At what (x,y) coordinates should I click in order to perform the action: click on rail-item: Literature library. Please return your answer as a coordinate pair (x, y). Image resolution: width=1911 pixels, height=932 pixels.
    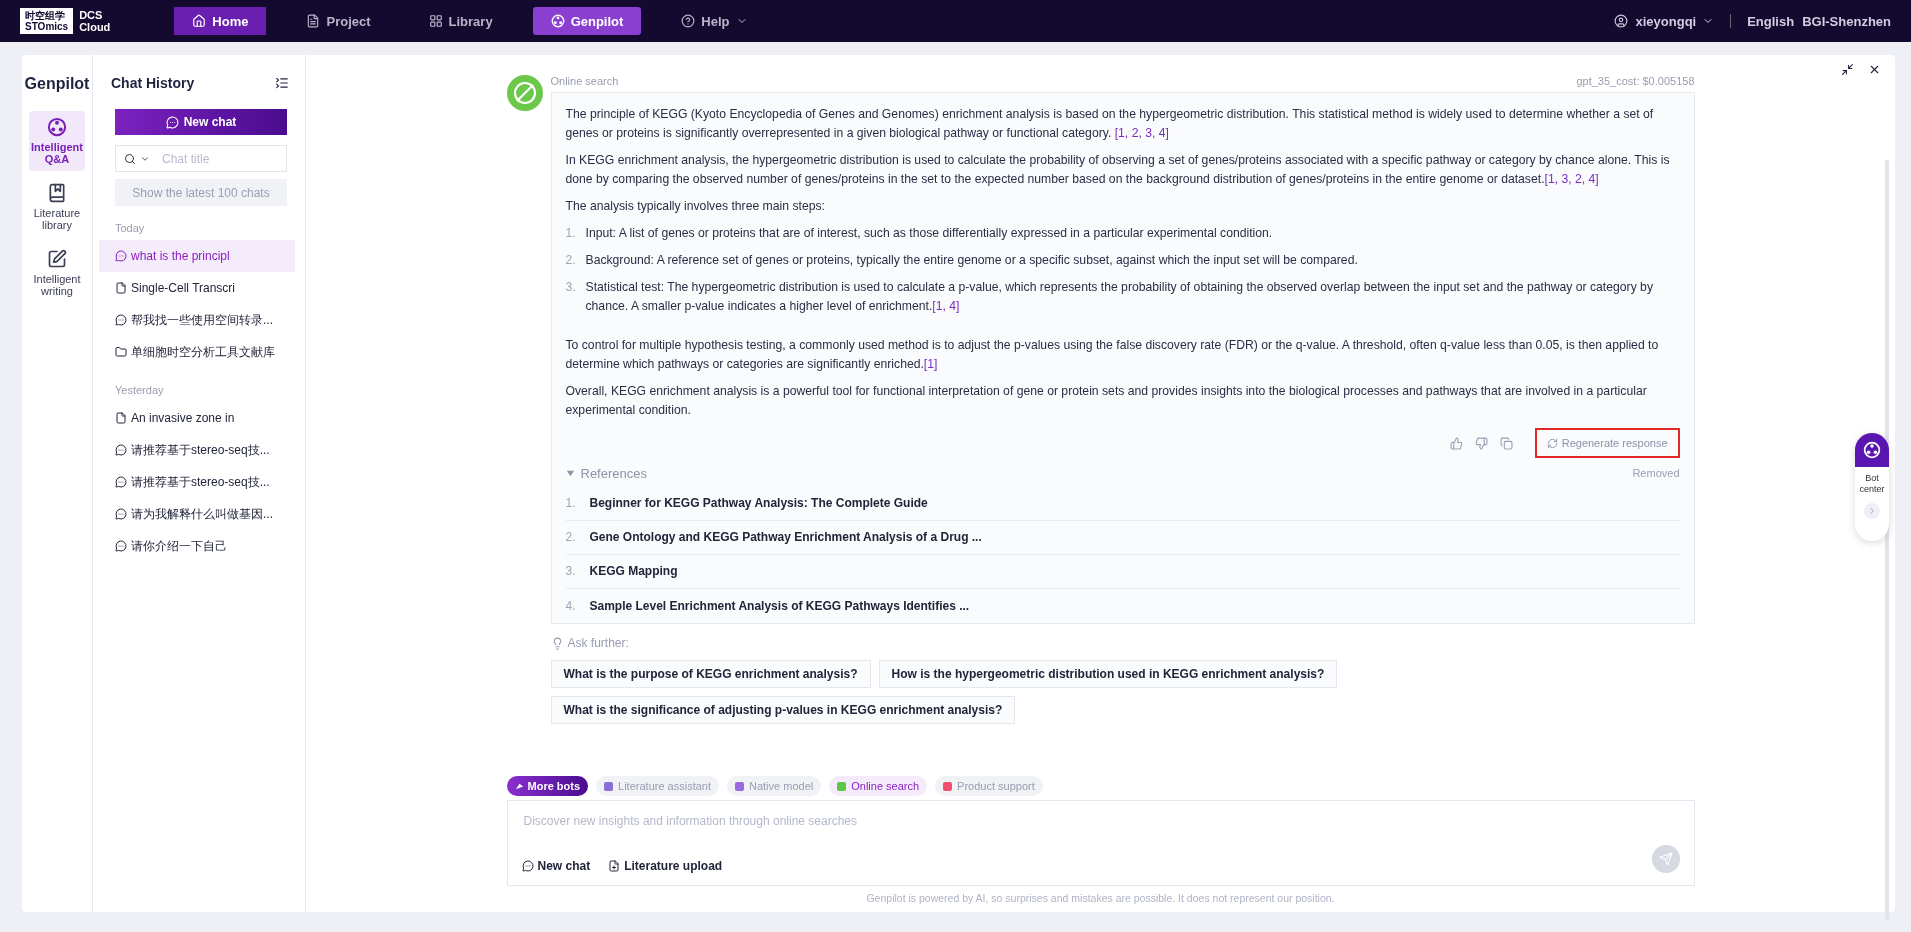
    Looking at the image, I should click on (57, 207).